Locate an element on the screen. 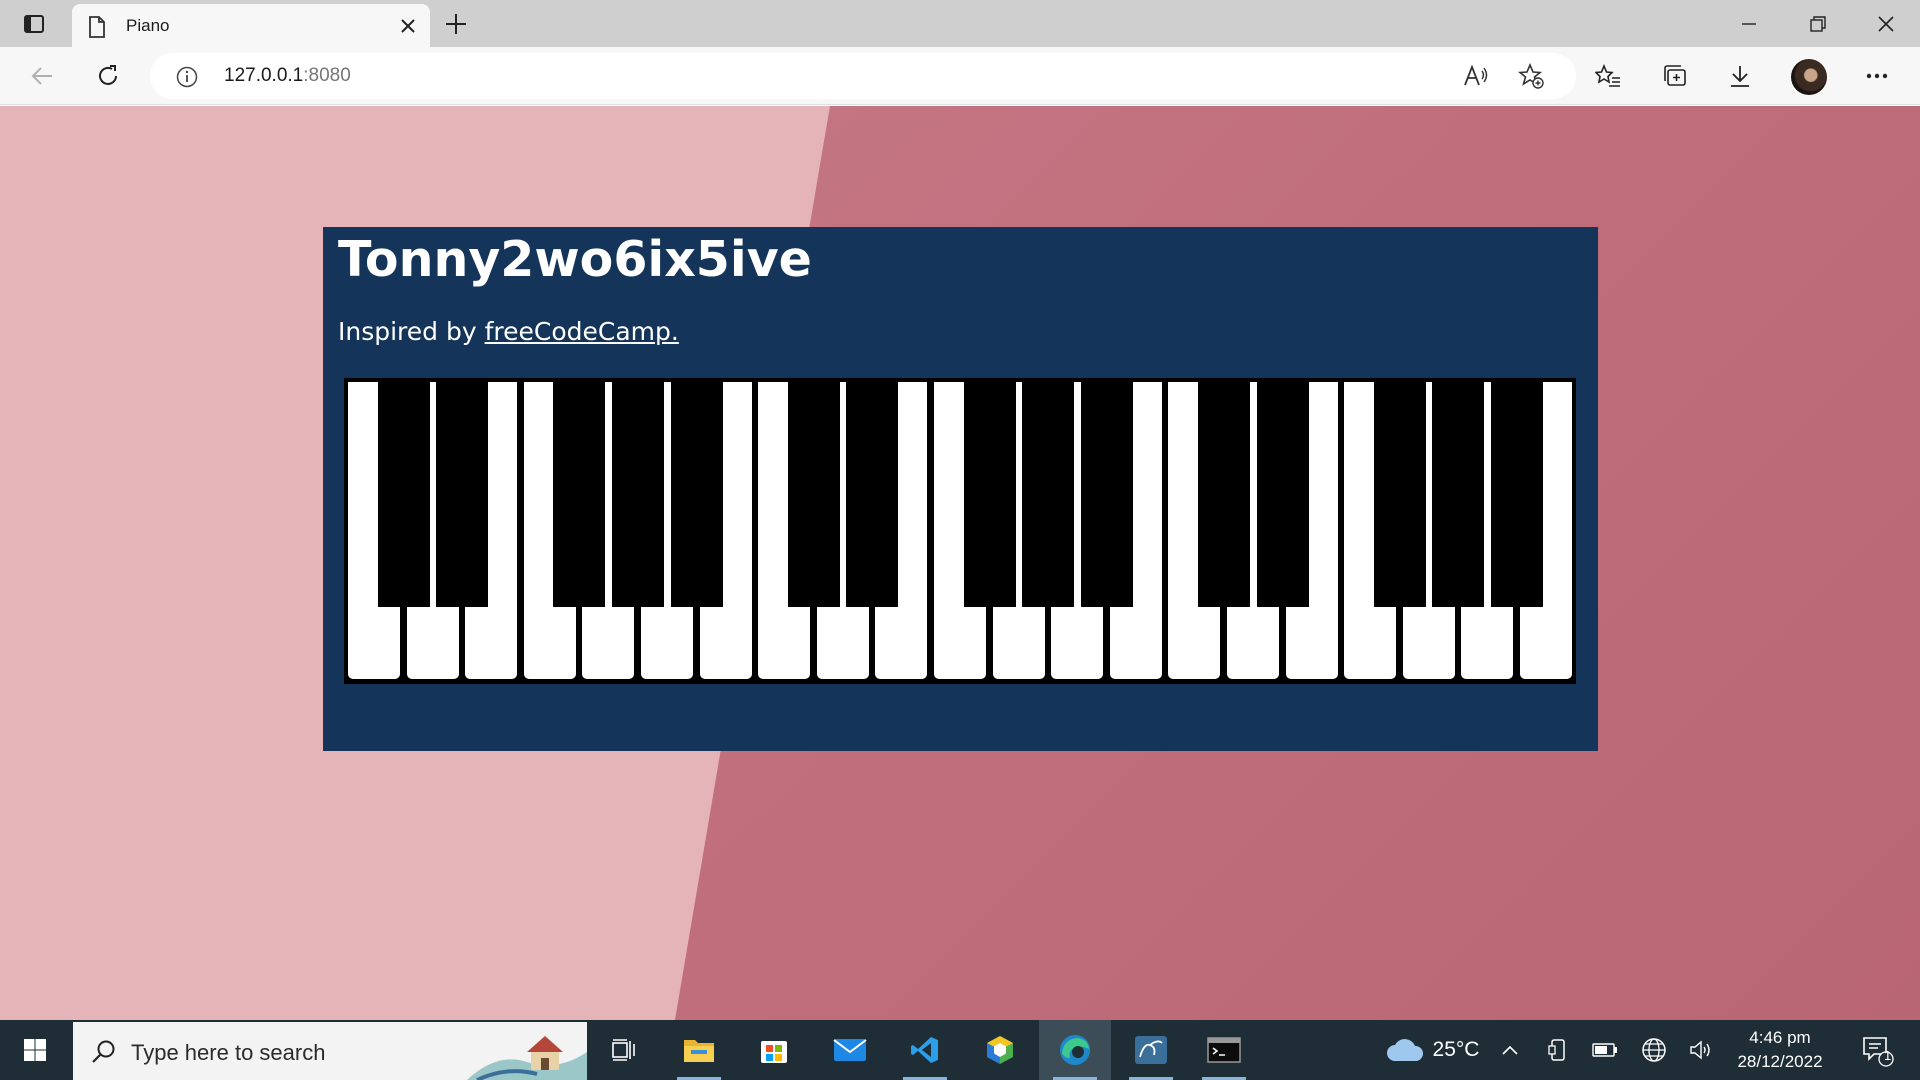  meet-now-button is located at coordinates (1558, 1050).